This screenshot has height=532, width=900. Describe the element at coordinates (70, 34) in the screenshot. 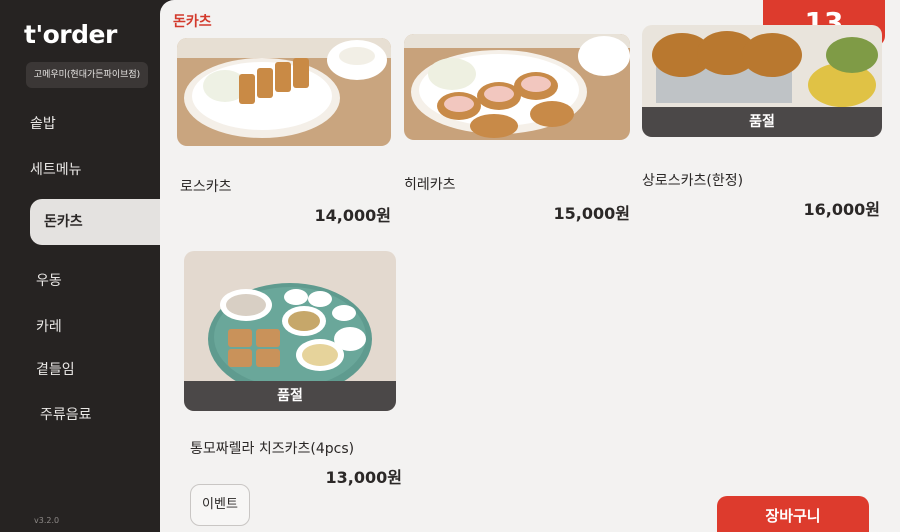

I see `torder-logo: t'order` at that location.